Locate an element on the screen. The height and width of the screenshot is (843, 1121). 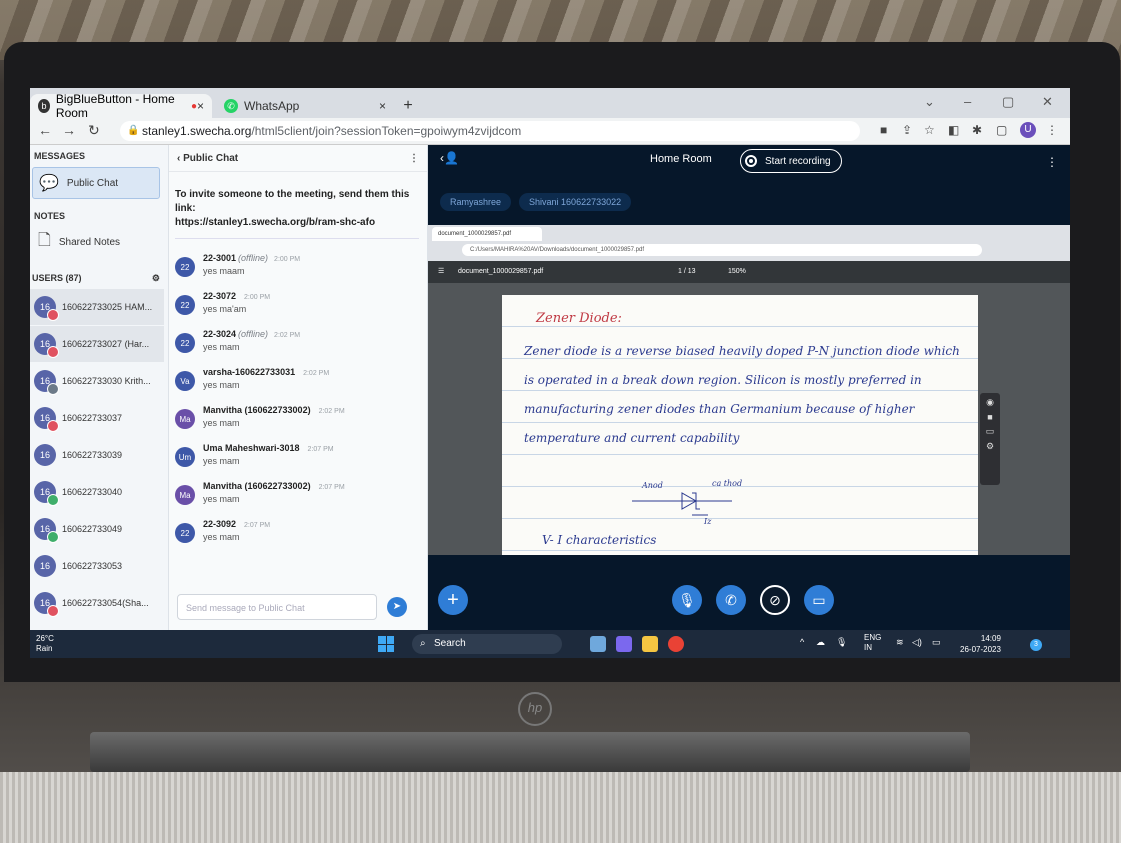
actions-plus-button: + is located at coordinates (453, 600).